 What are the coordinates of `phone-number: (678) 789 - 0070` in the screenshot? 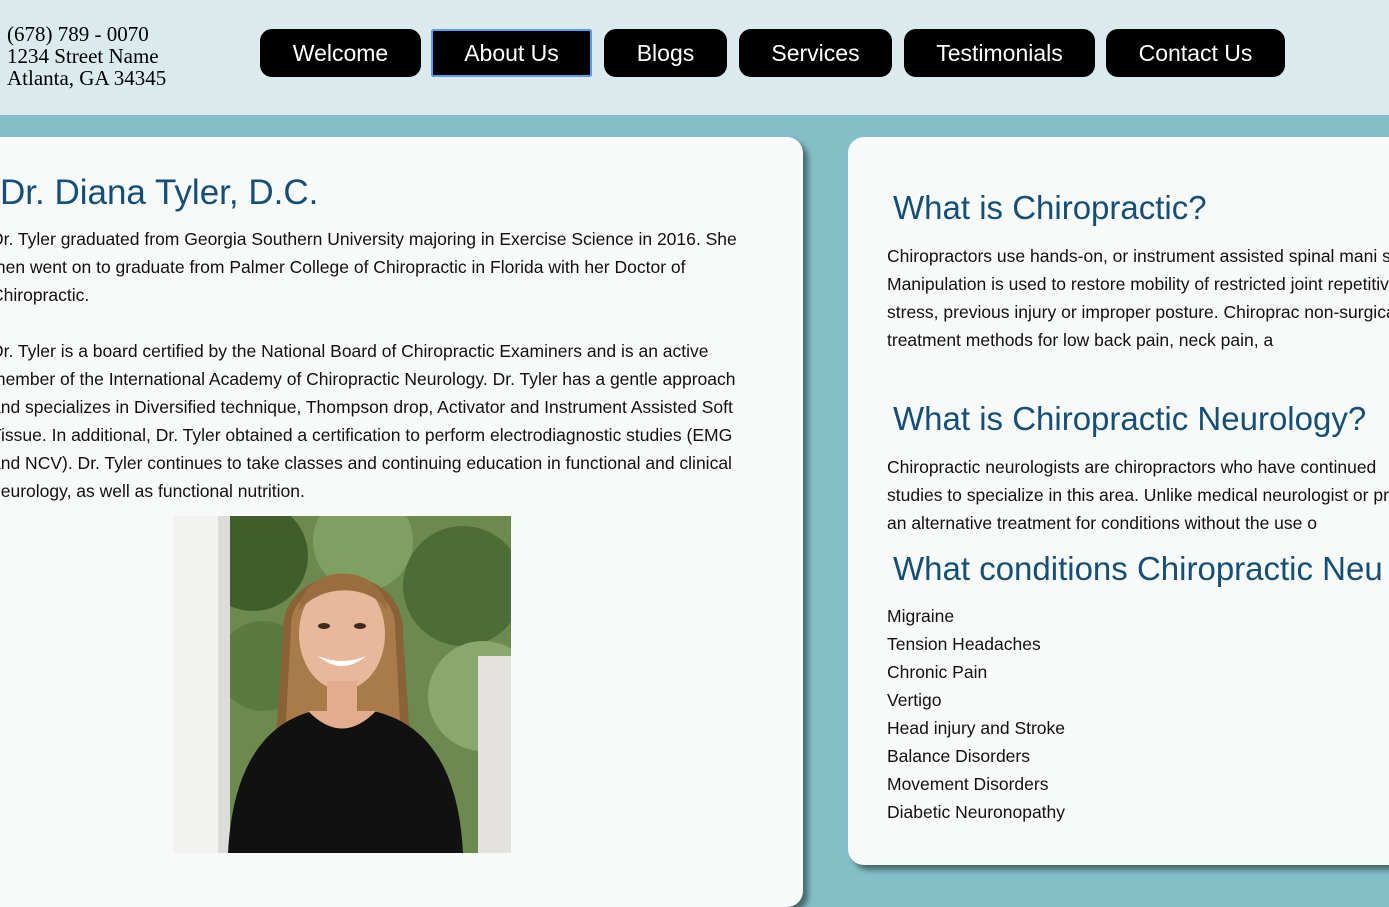 It's located at (86, 34).